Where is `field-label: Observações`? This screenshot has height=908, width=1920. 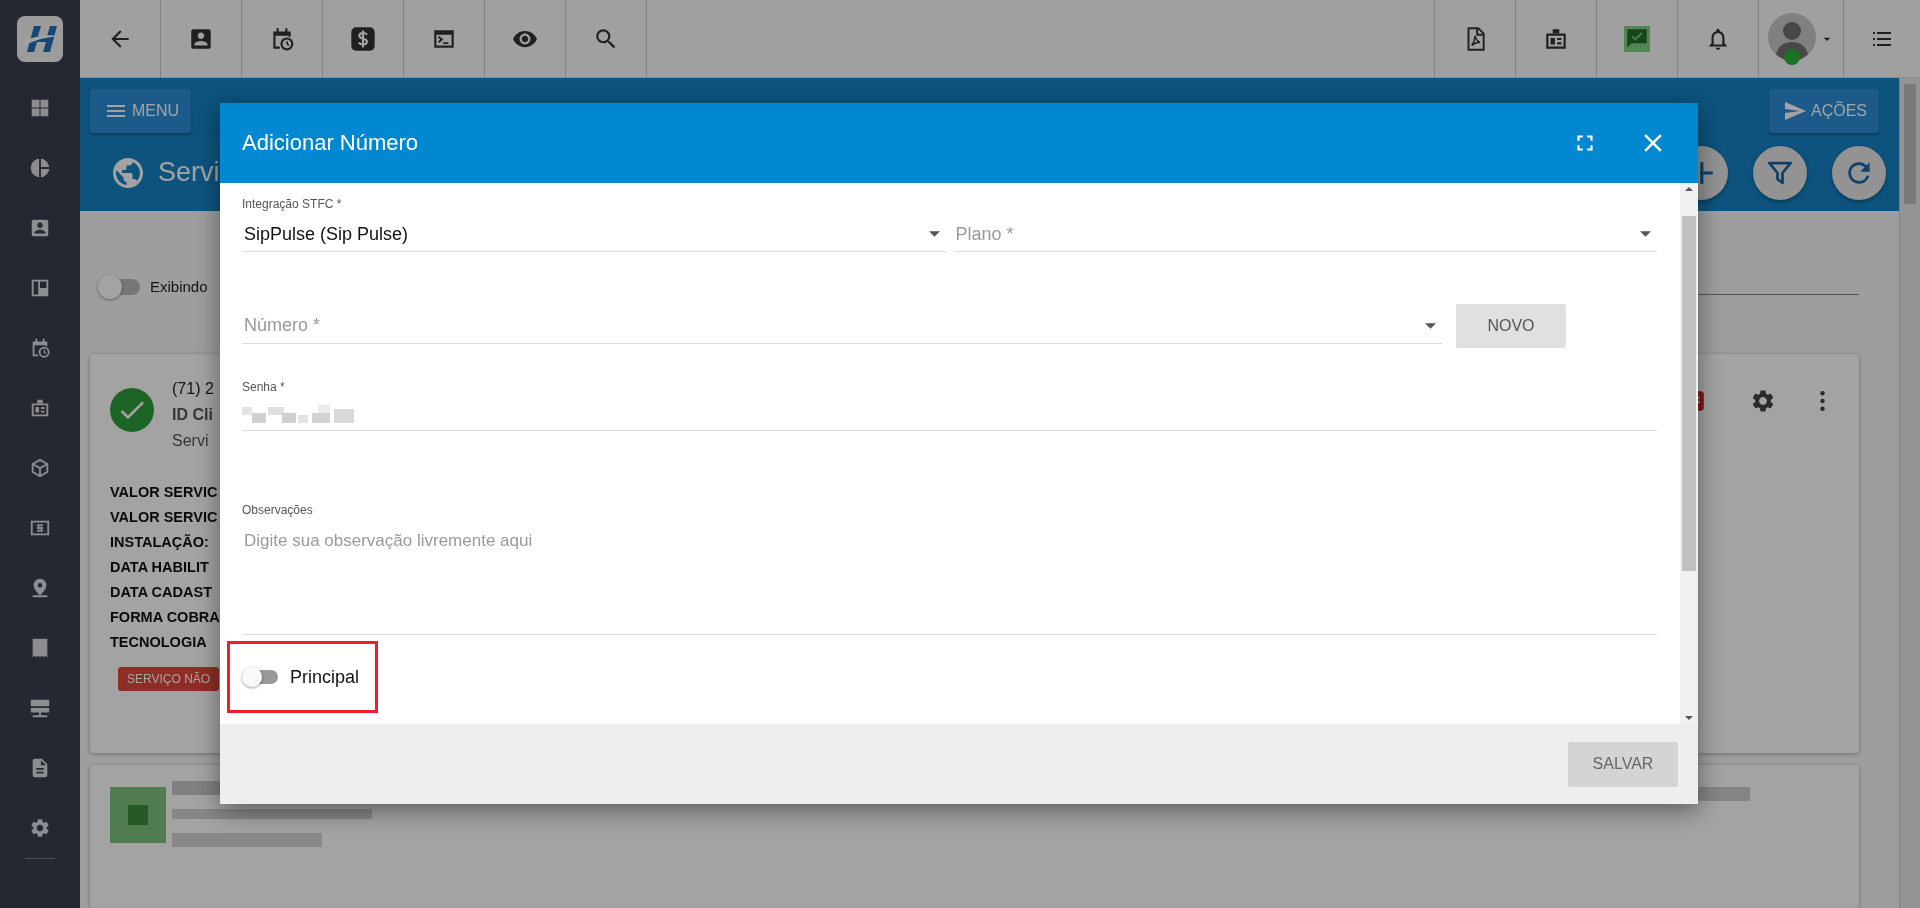 field-label: Observações is located at coordinates (278, 510).